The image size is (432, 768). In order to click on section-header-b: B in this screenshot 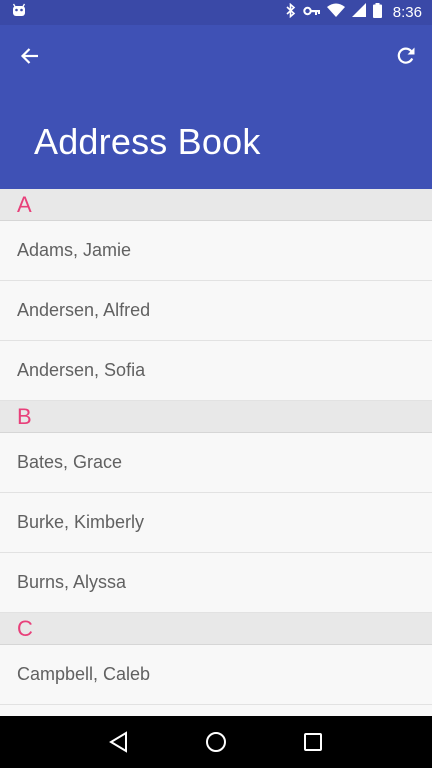, I will do `click(216, 417)`.